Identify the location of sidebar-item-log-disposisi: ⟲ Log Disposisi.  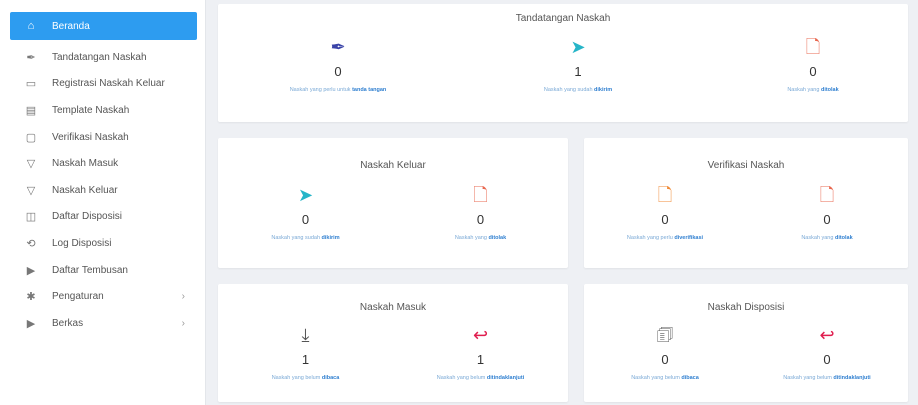
(102, 243).